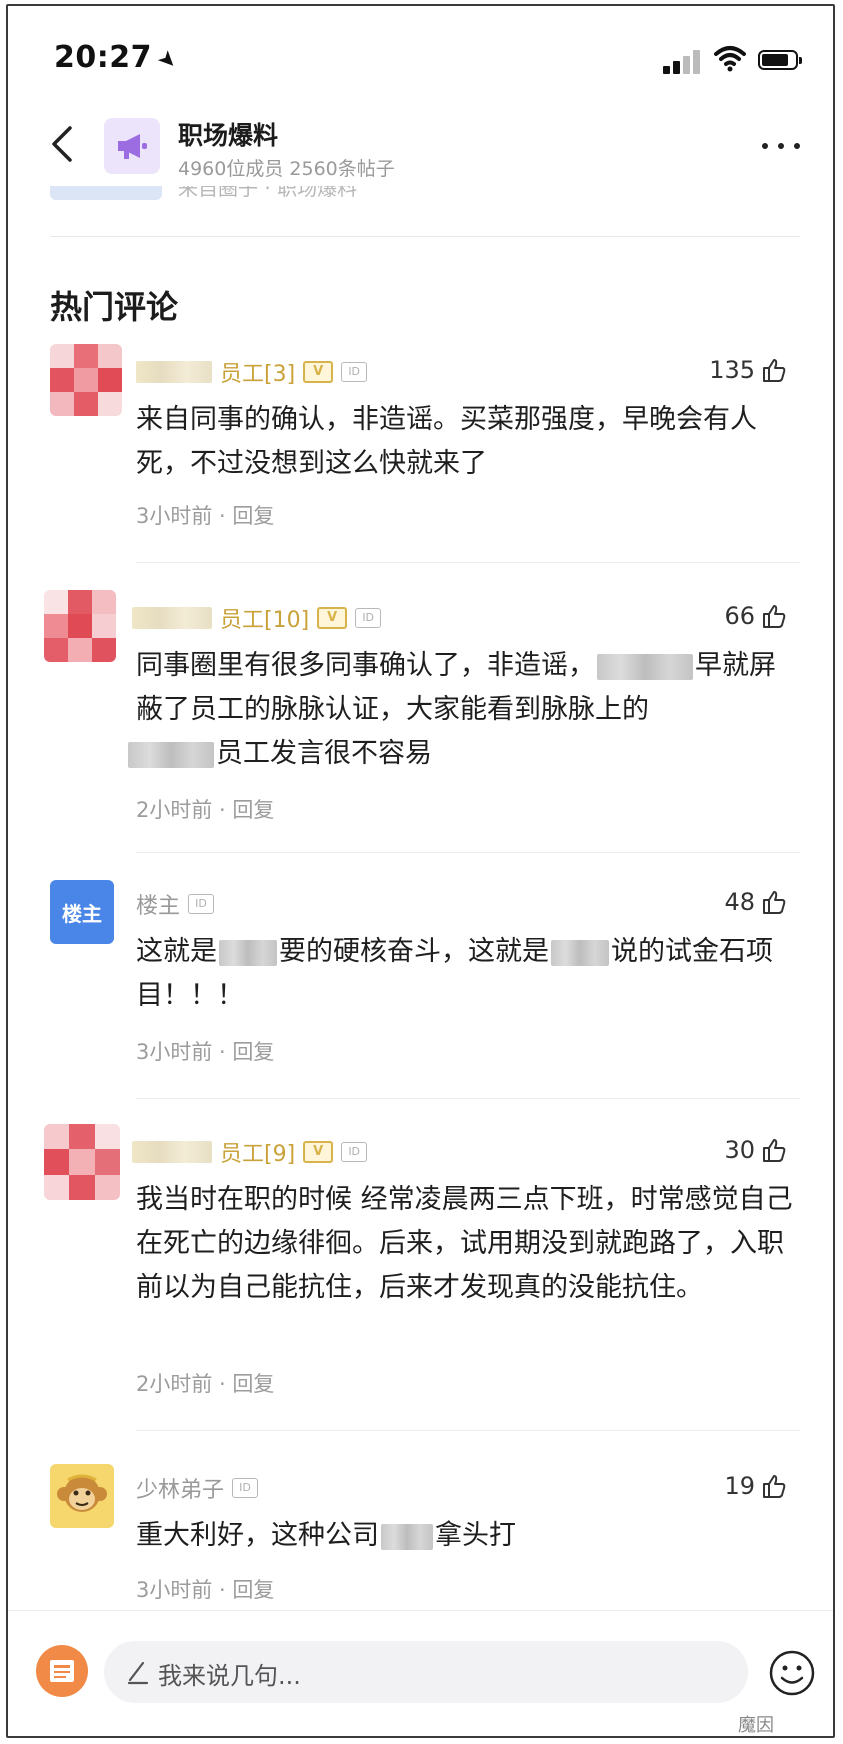  I want to click on group-avatar, so click(132, 146).